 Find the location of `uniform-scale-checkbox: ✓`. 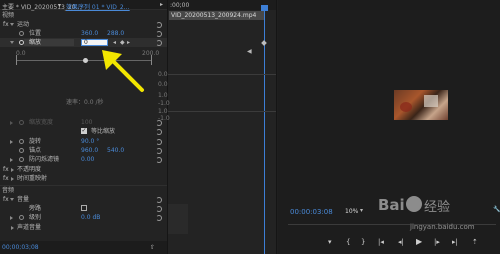

uniform-scale-checkbox: ✓ is located at coordinates (84, 131).